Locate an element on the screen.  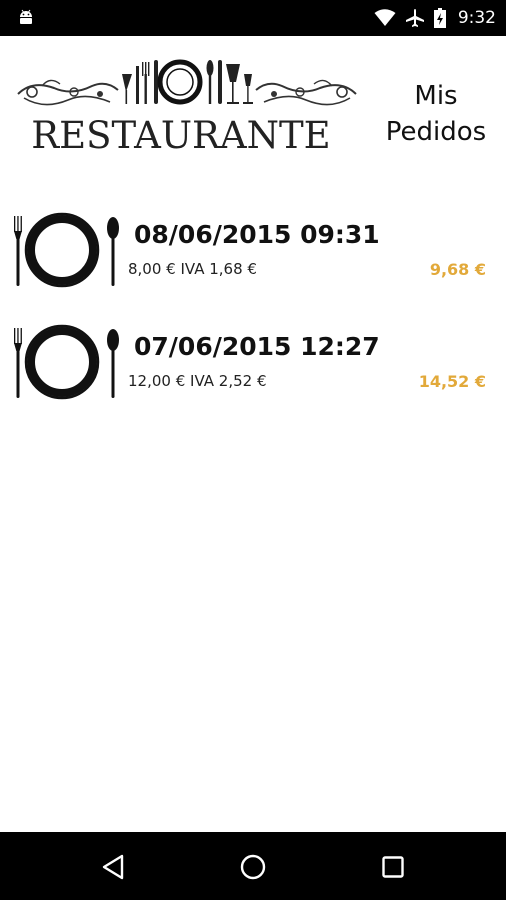
page-title-line1: Mis is located at coordinates (436, 96).